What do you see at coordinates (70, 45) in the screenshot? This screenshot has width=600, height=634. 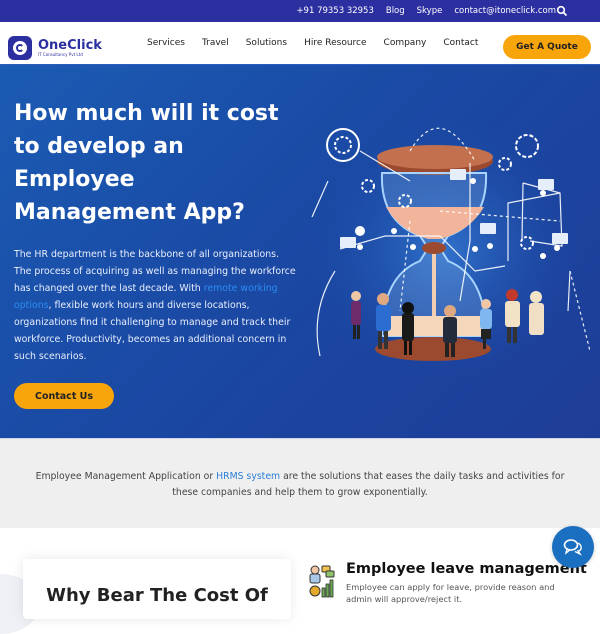 I see `logo-name: OneClick` at bounding box center [70, 45].